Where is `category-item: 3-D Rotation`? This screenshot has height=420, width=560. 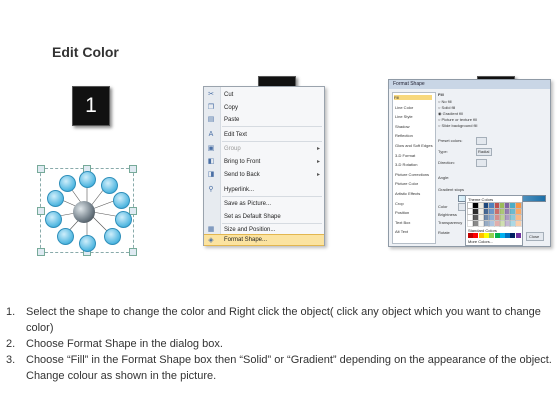 category-item: 3-D Rotation is located at coordinates (406, 164).